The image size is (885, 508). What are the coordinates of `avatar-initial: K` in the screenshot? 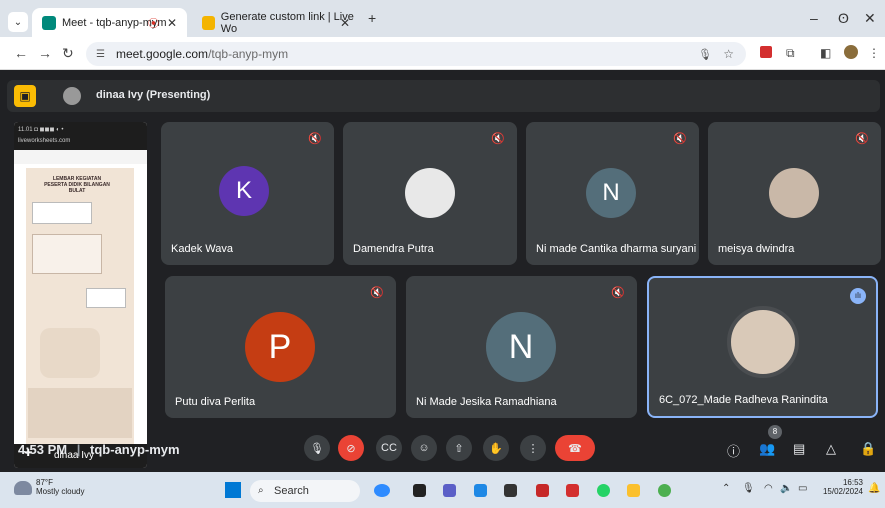 It's located at (243, 190).